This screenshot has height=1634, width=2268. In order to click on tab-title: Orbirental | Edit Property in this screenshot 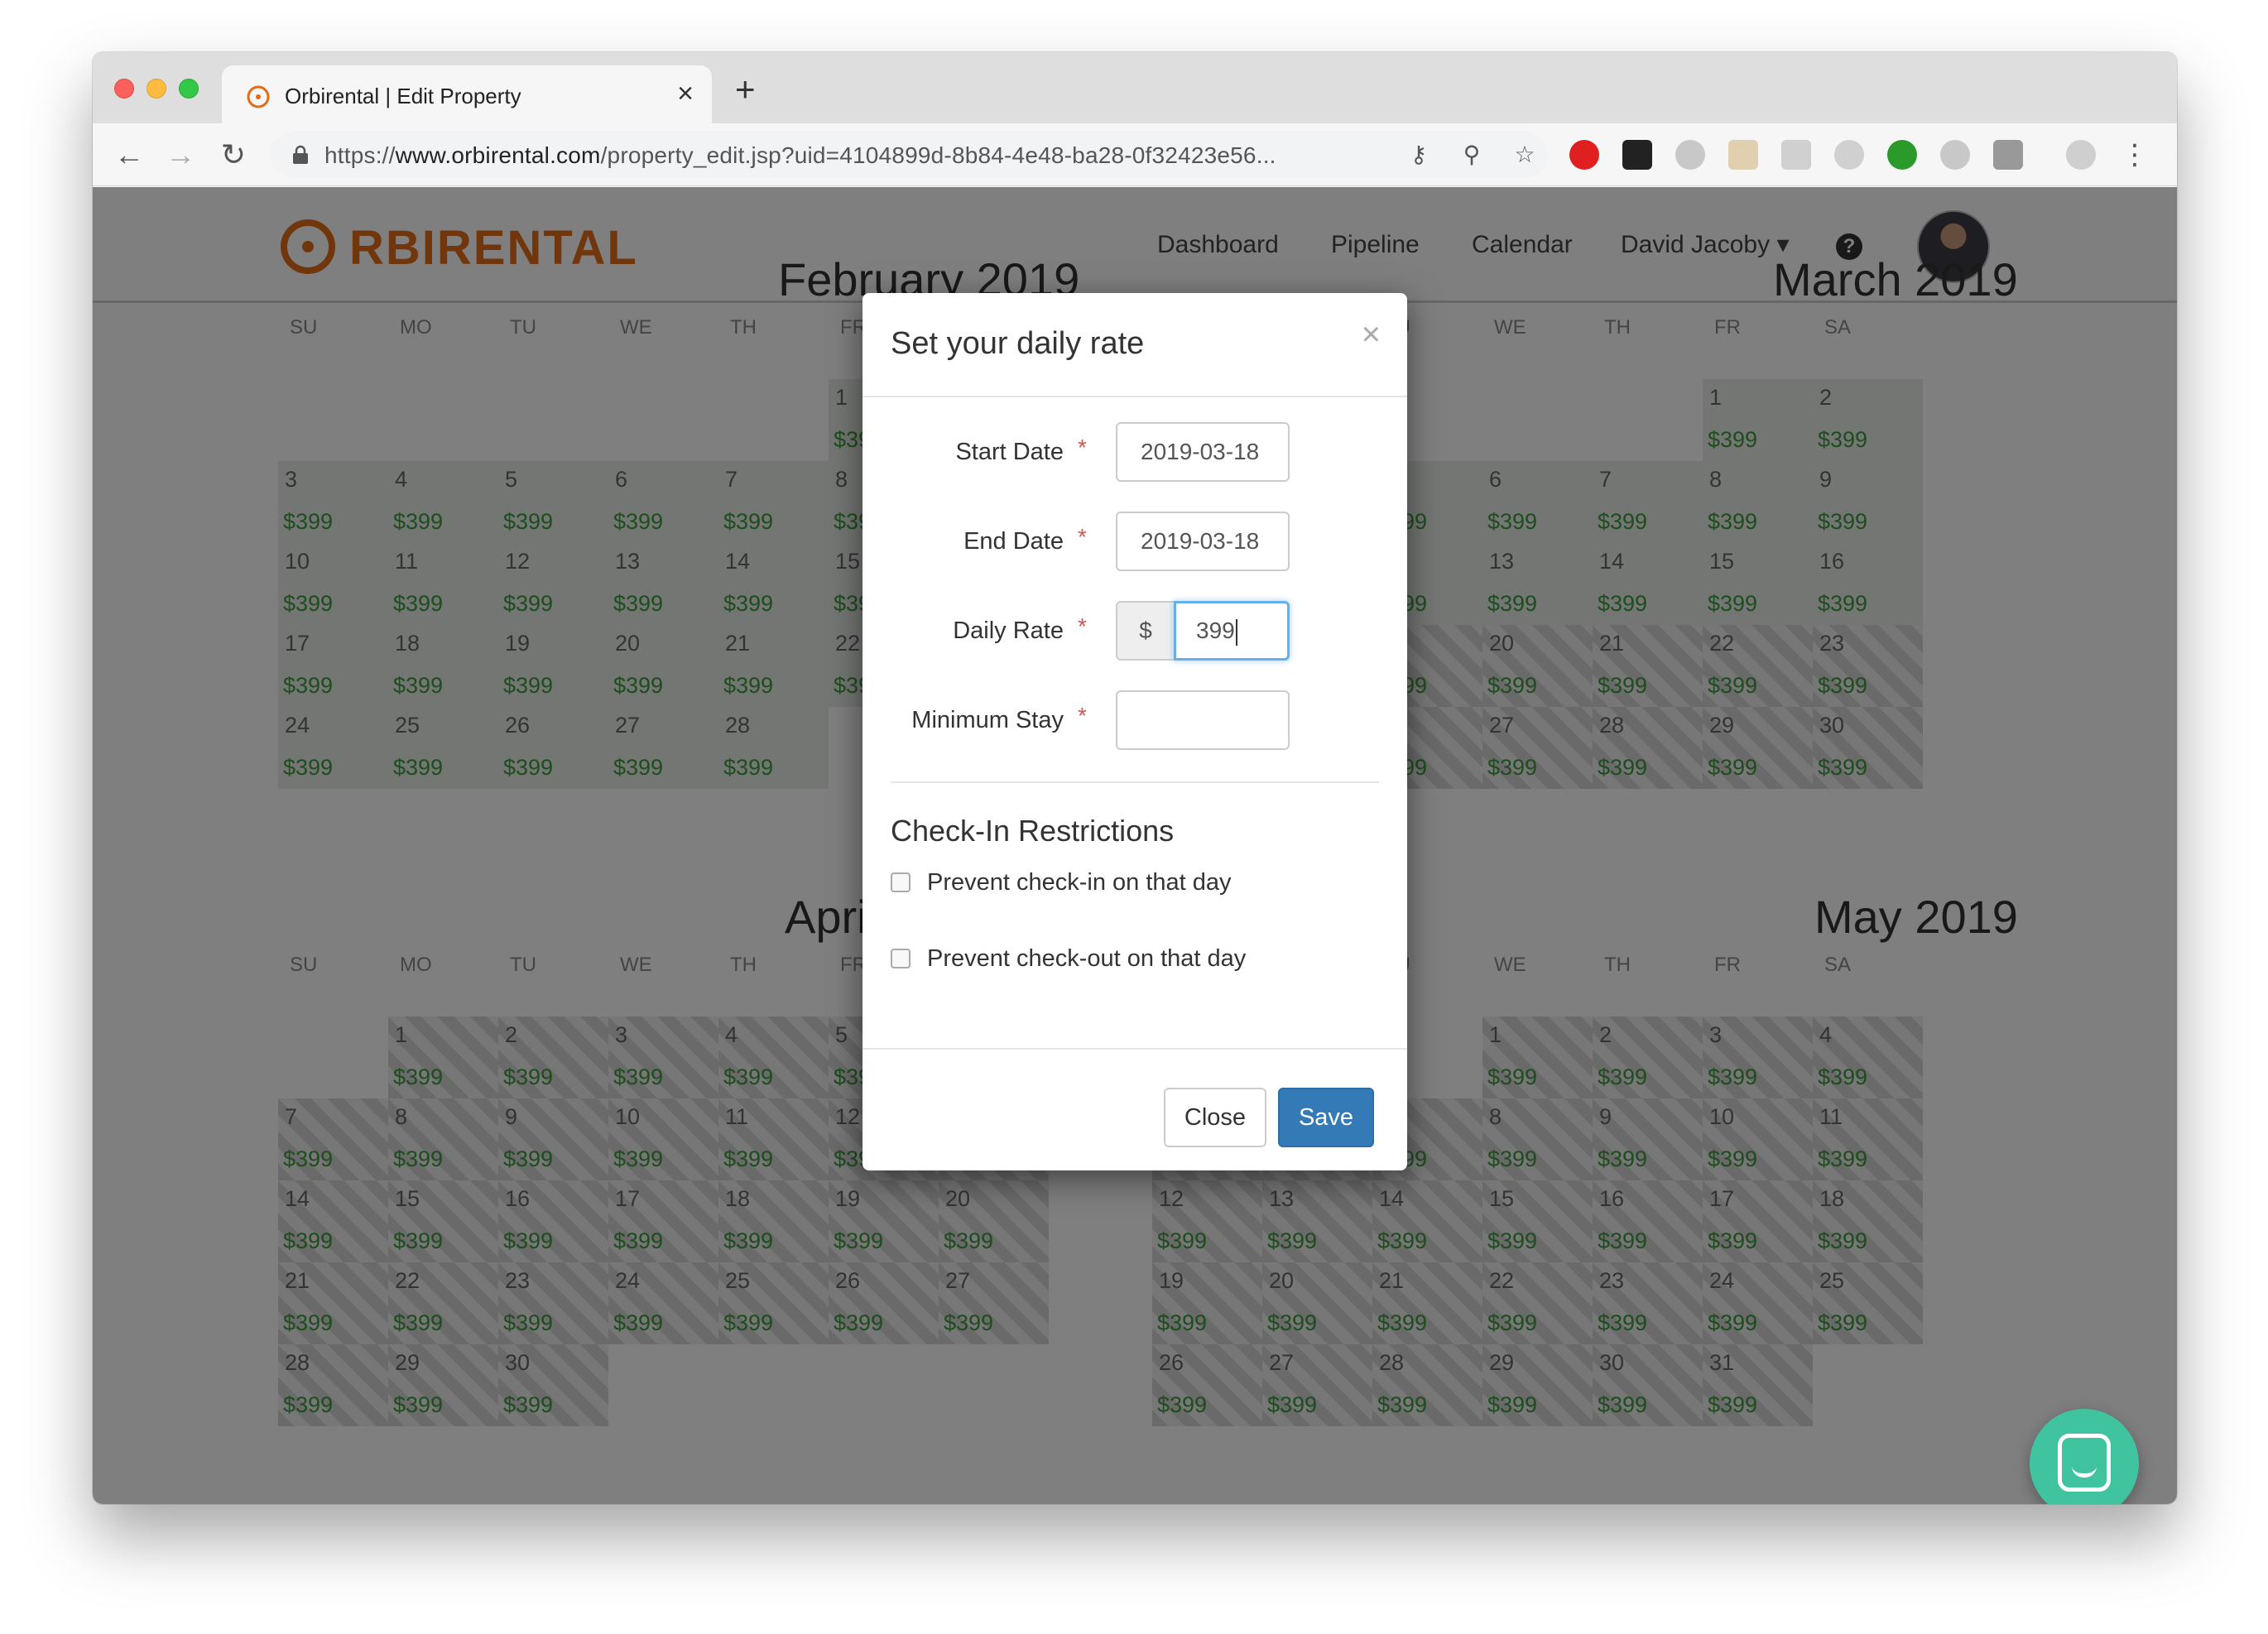, I will do `click(403, 96)`.